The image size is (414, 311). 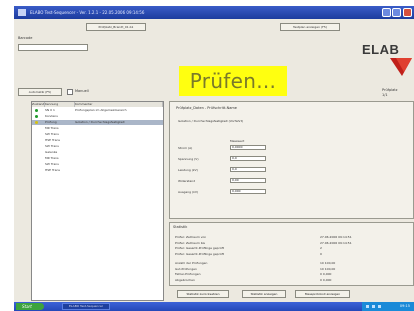 I want to click on statistics-panel-title: Statistik, so click(x=180, y=227).